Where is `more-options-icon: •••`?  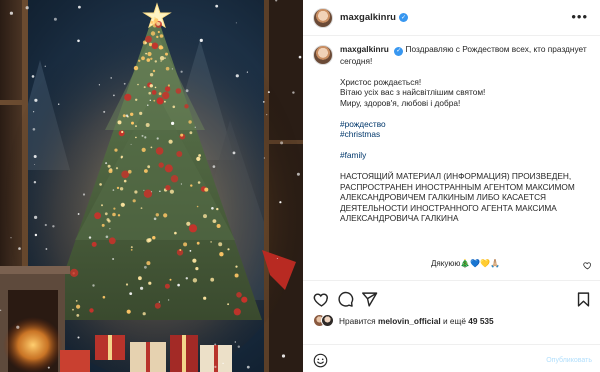
more-options-icon: ••• is located at coordinates (579, 16).